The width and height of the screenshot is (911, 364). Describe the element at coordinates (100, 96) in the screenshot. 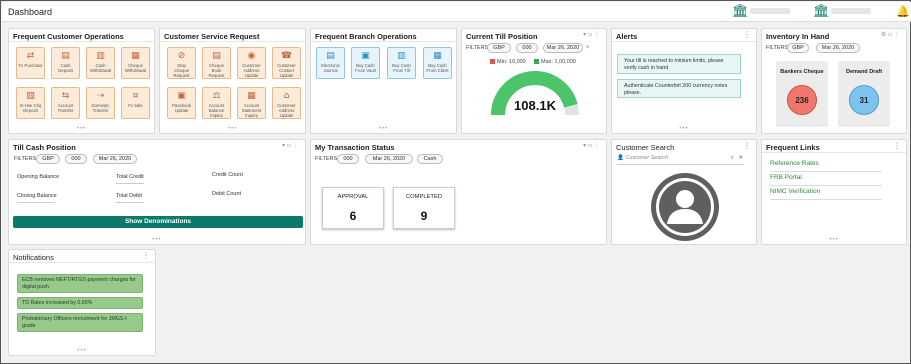

I see `domestic-transfer-icon: ⇢` at that location.